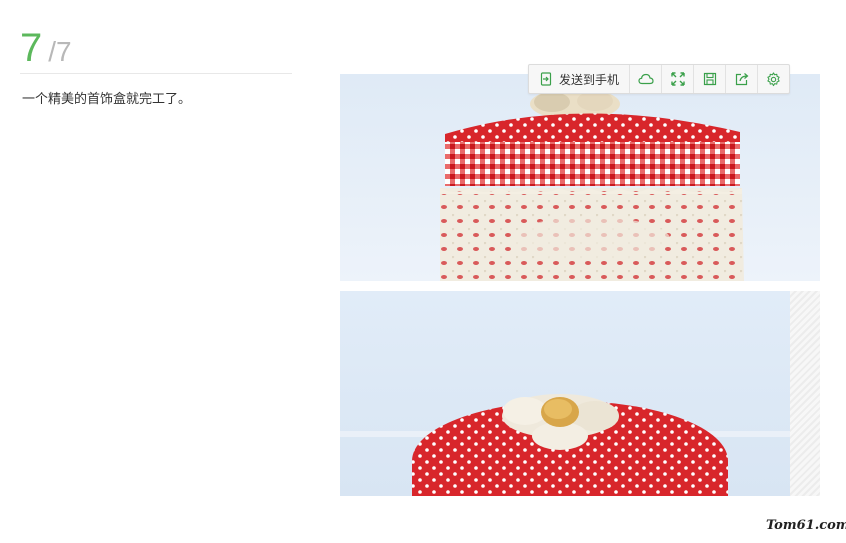  I want to click on settings-button, so click(773, 79).